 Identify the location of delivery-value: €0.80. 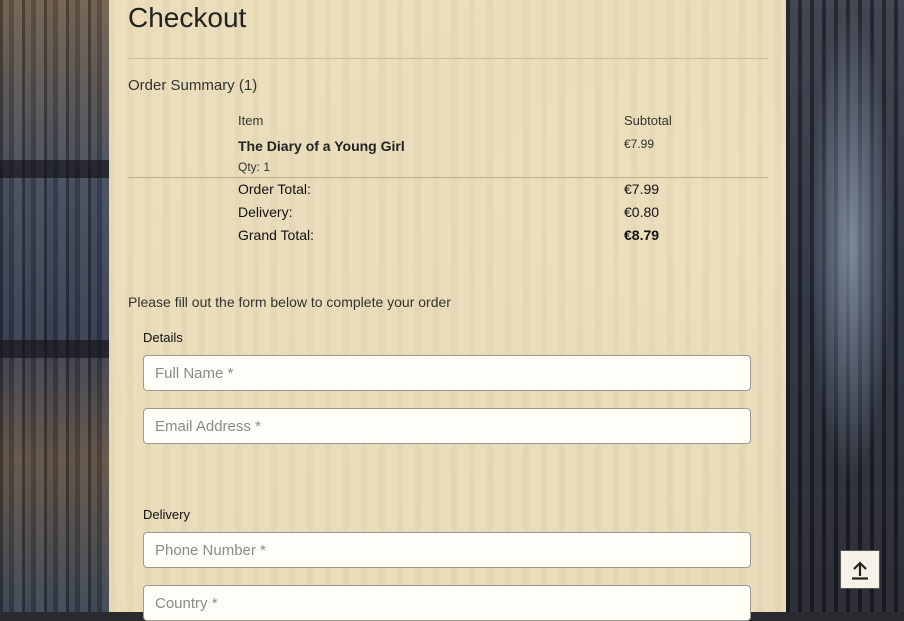
(642, 212).